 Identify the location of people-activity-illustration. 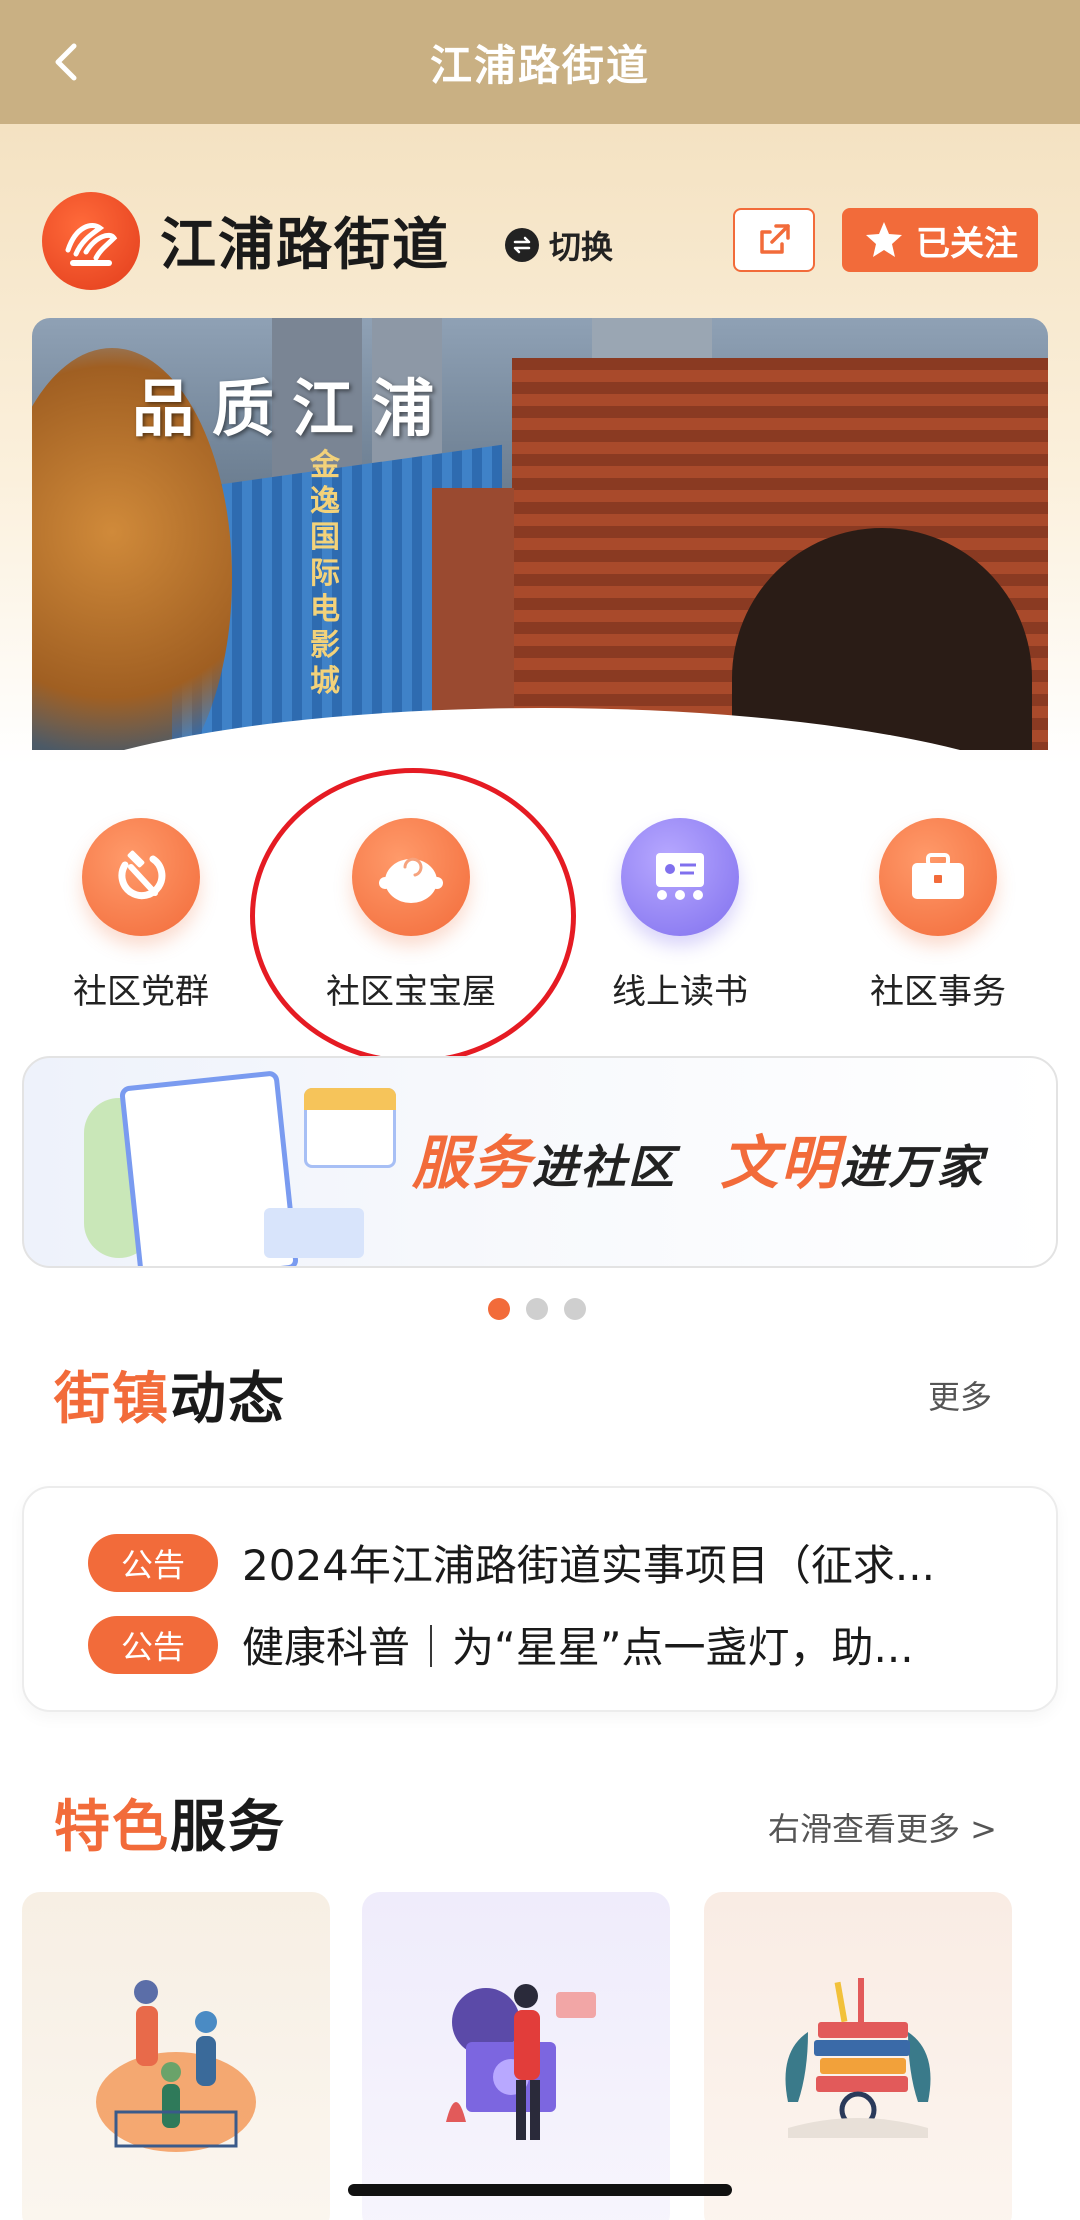
(176, 2056).